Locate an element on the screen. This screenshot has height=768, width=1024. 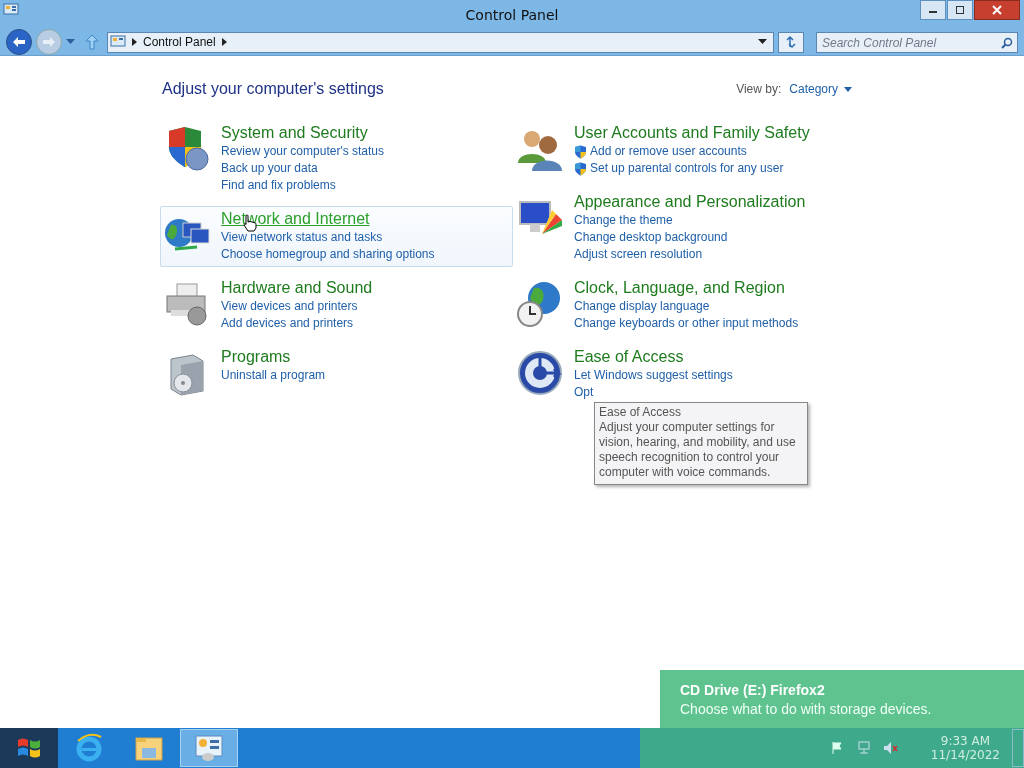
maximize-icon is located at coordinates (960, 10).